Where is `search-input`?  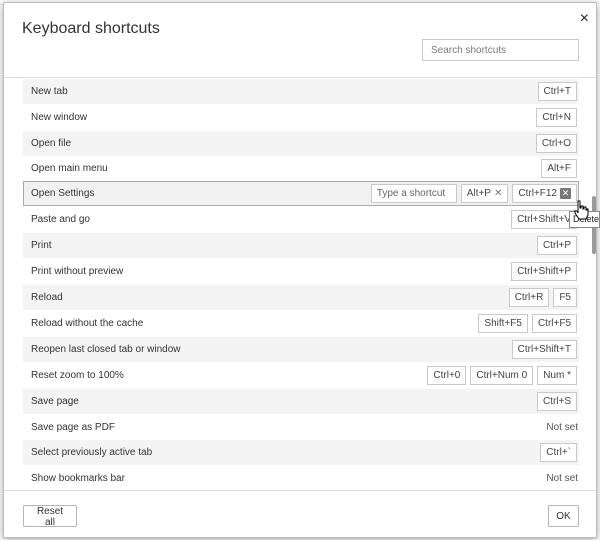 search-input is located at coordinates (500, 50).